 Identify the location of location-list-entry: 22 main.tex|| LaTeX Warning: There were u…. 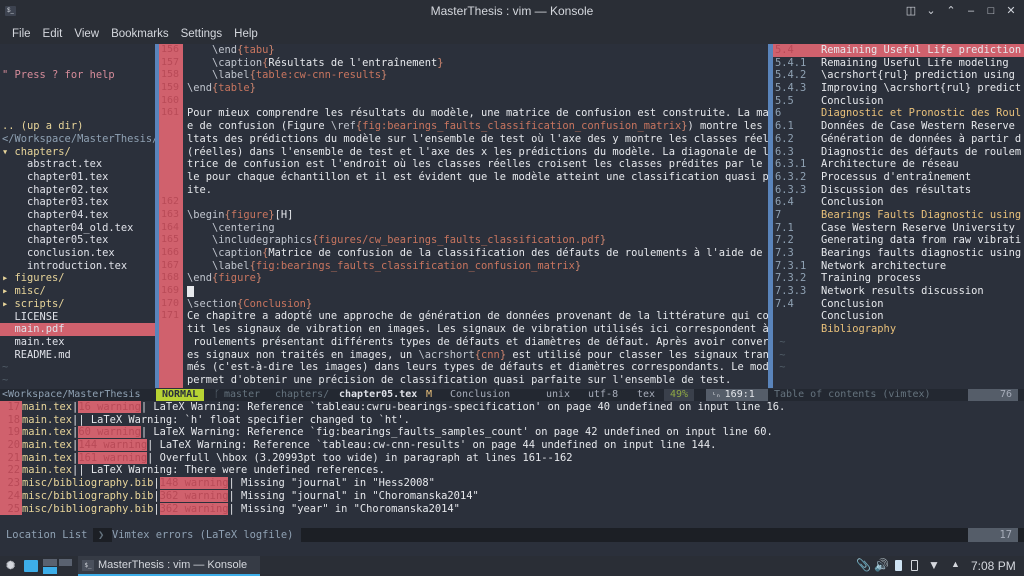
(512, 471).